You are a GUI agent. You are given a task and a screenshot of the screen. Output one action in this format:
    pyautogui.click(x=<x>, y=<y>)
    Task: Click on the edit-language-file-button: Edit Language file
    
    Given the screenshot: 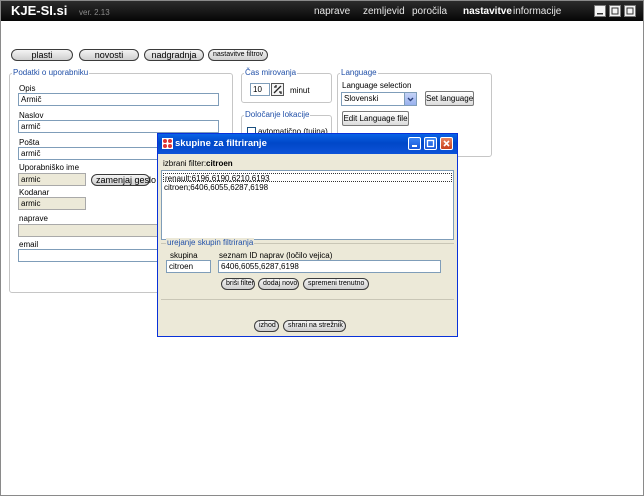 What is the action you would take?
    pyautogui.click(x=375, y=118)
    